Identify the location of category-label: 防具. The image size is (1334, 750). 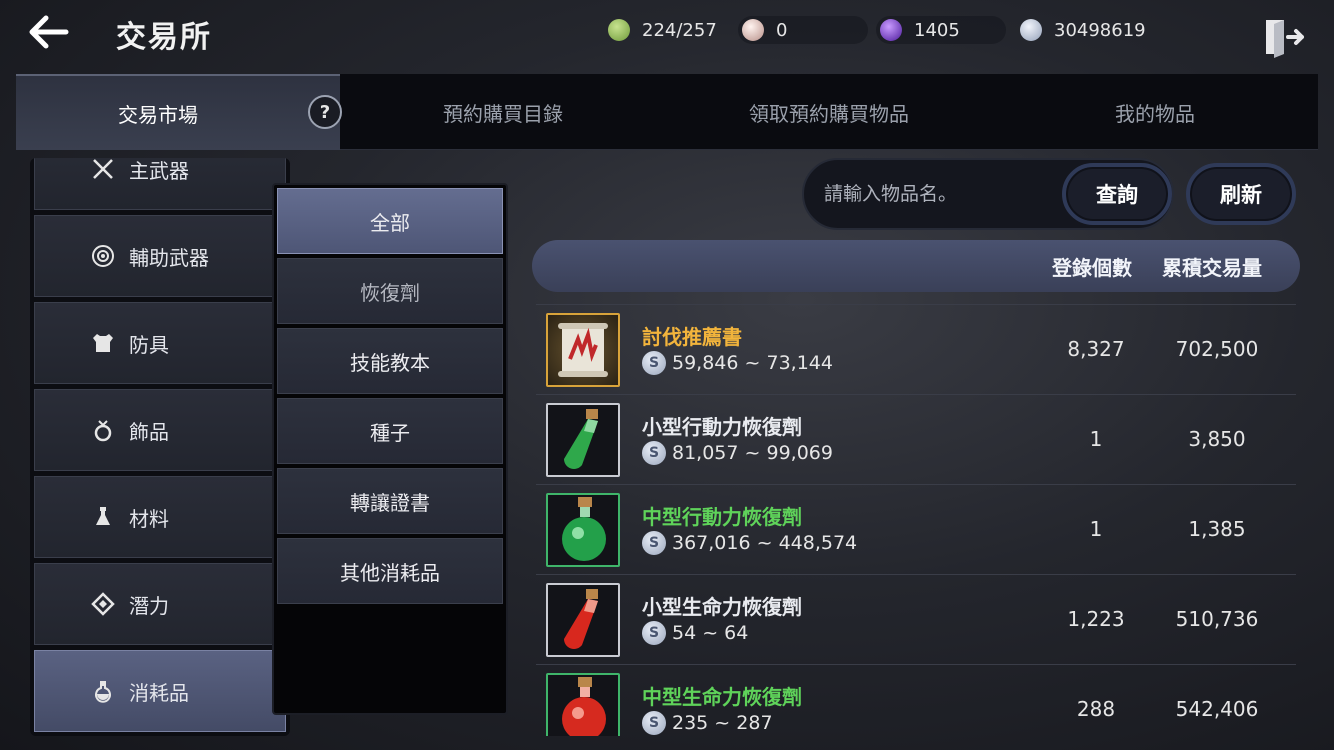
(149, 344).